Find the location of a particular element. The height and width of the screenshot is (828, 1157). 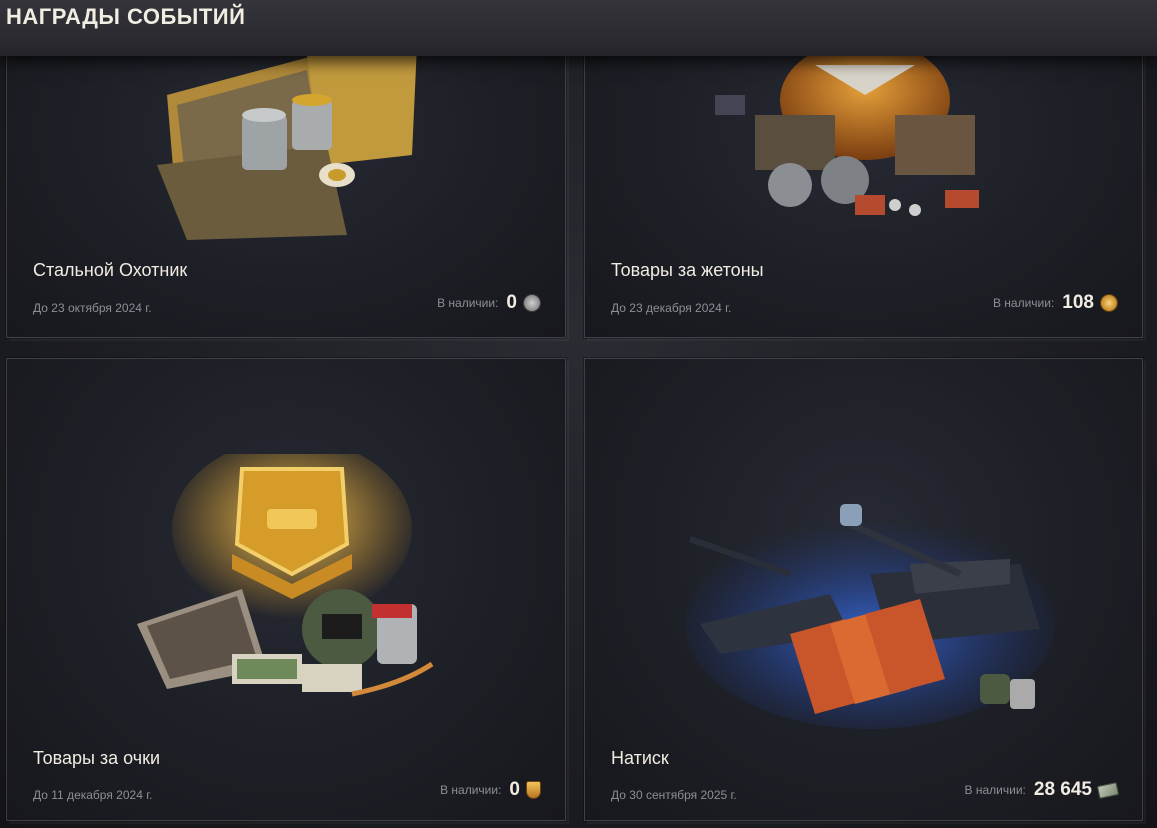

steel-hunter-rewards-image is located at coordinates (287, 142).